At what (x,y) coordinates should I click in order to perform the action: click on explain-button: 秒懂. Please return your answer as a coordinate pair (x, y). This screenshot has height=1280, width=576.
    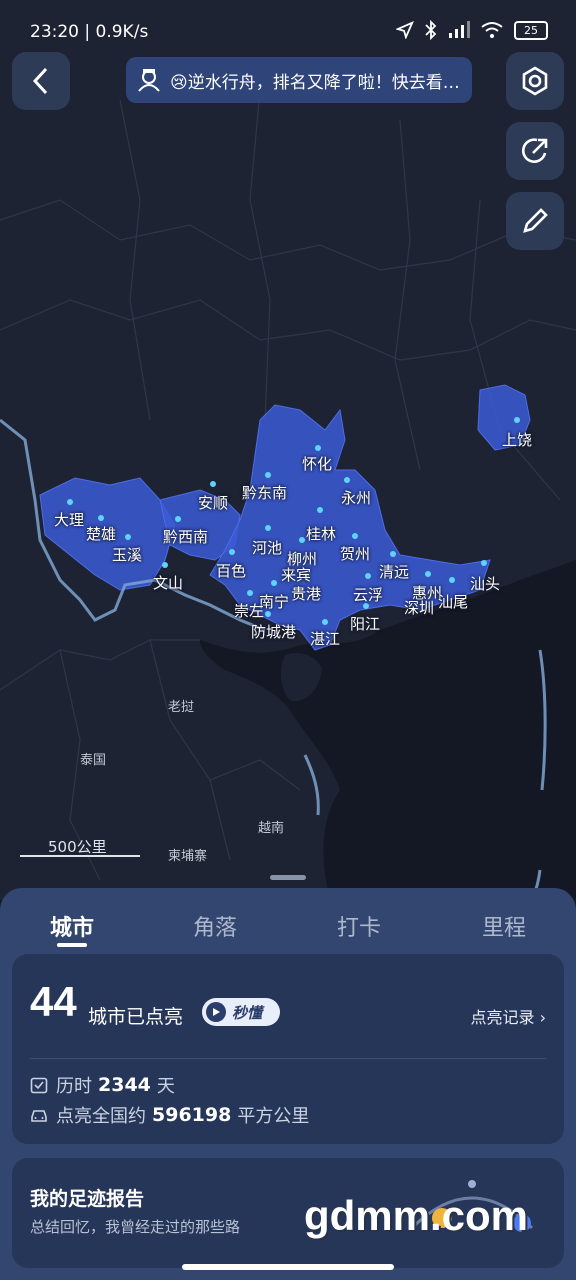
    Looking at the image, I should click on (241, 1012).